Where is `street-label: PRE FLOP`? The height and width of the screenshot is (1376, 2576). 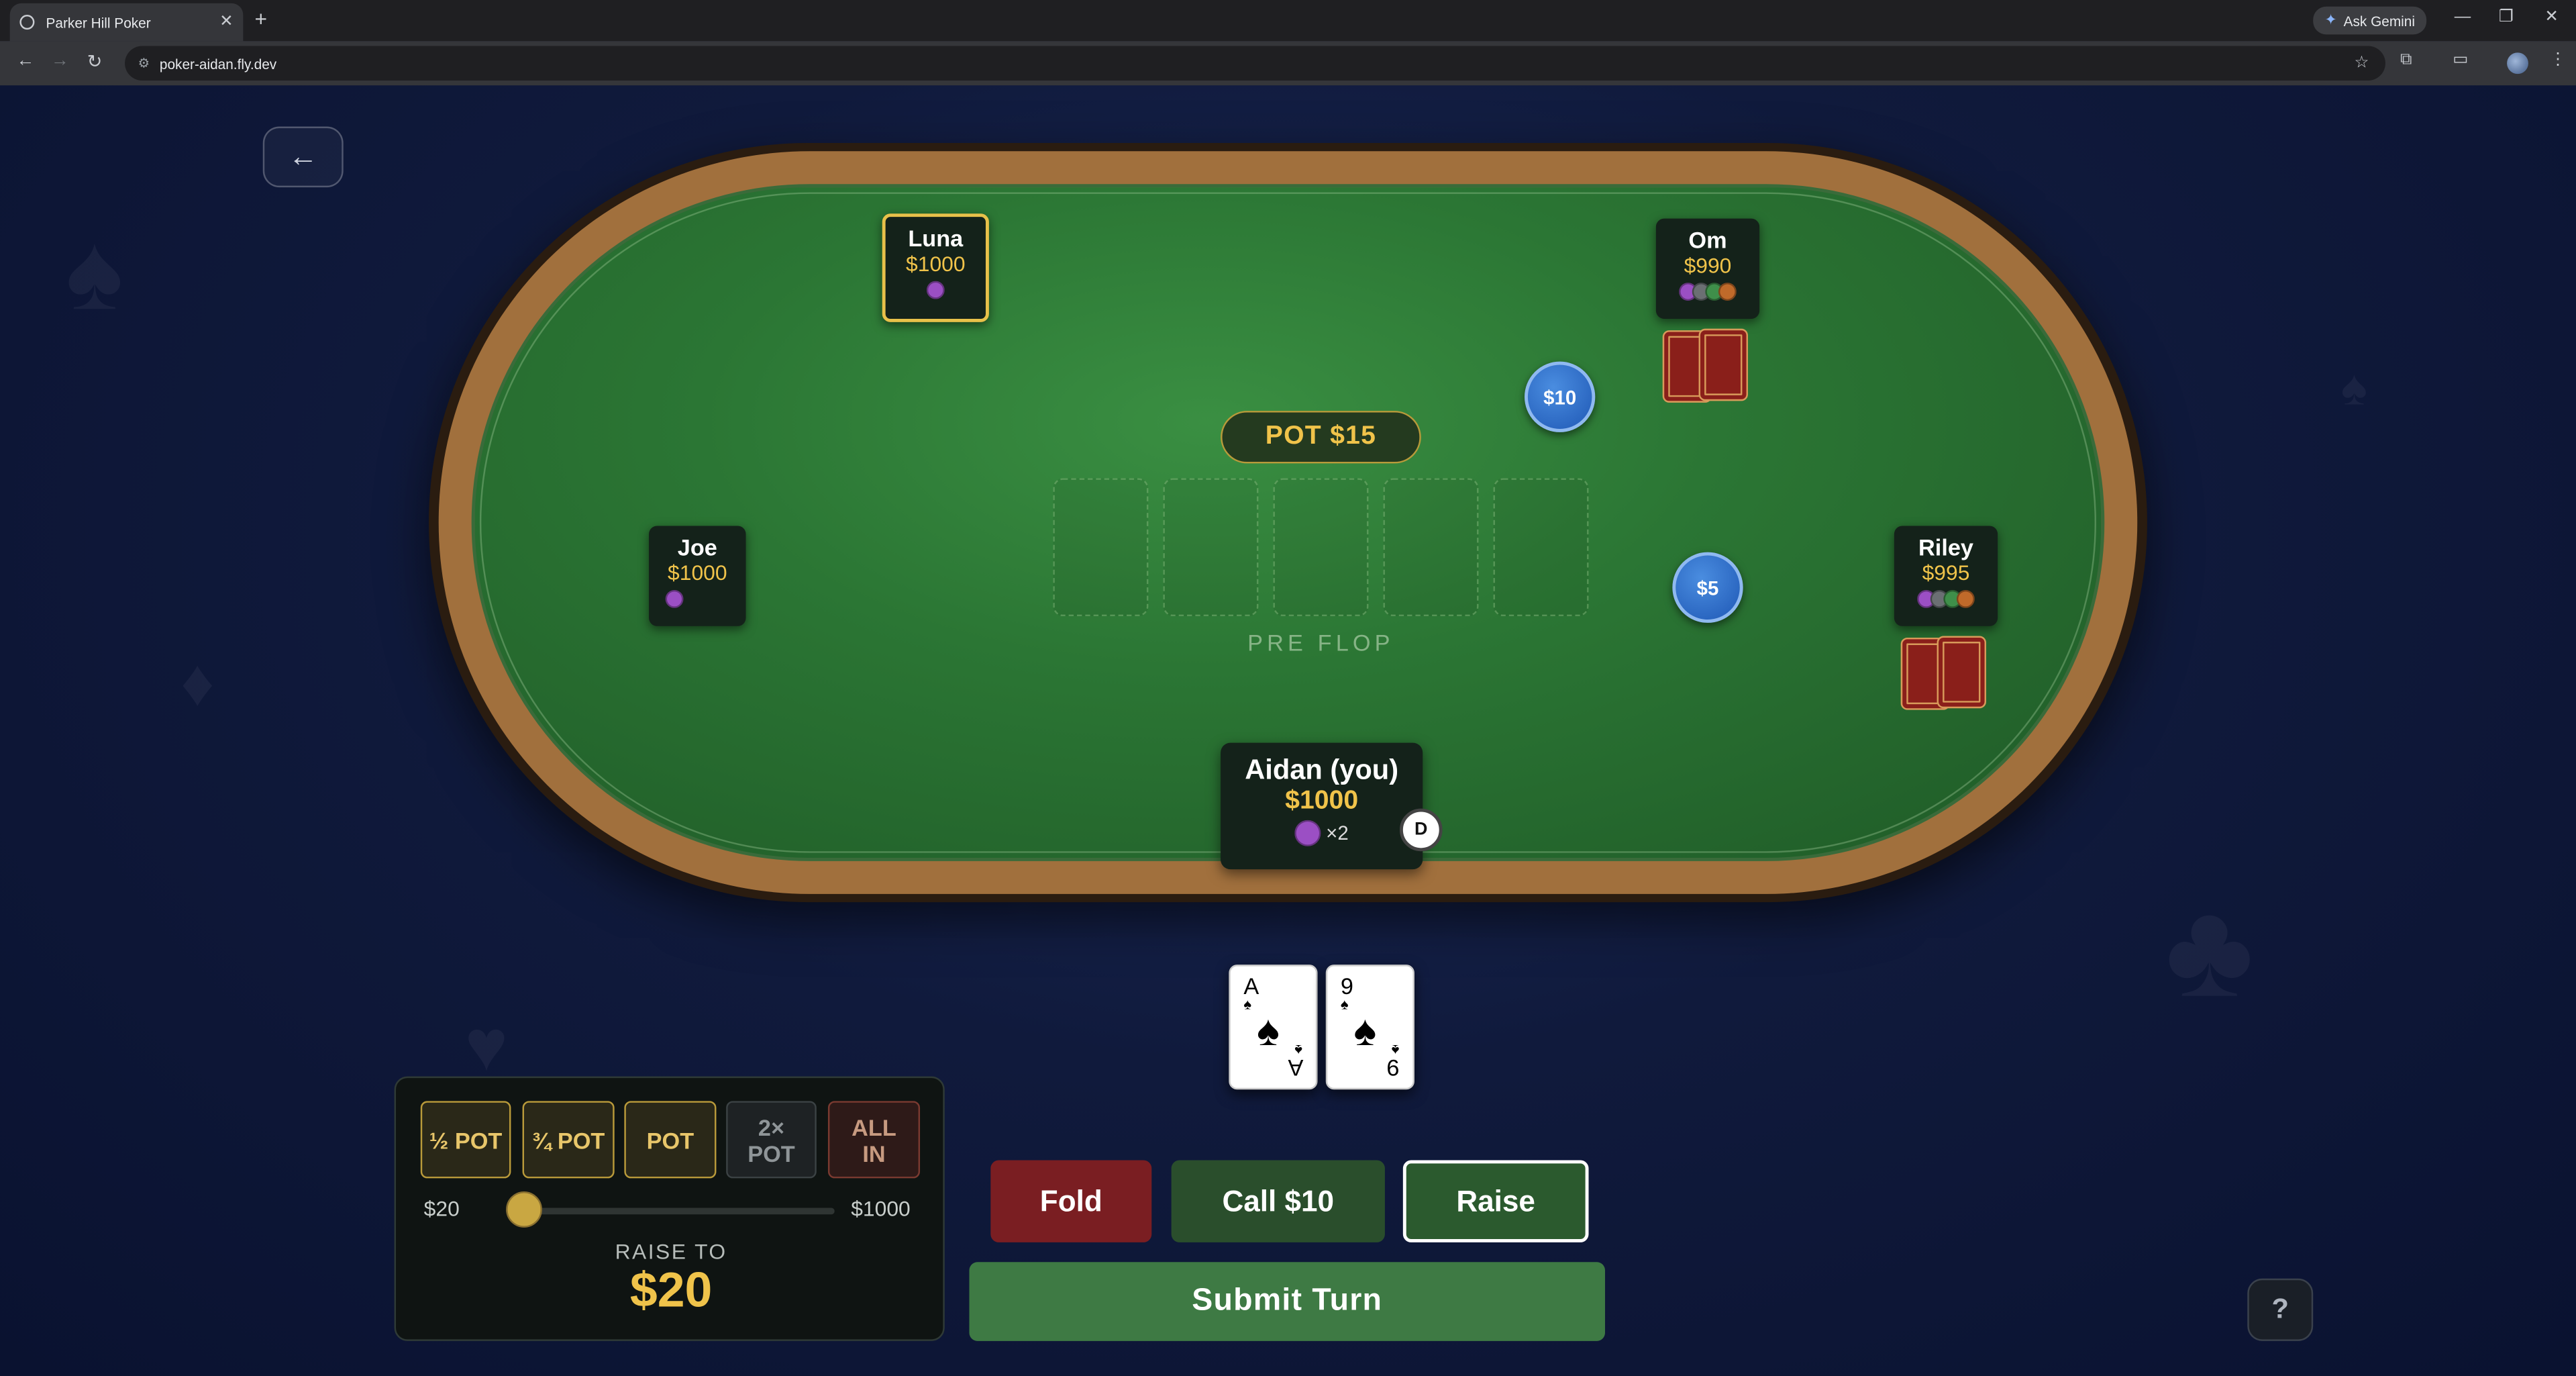
street-label: PRE FLOP is located at coordinates (1320, 643).